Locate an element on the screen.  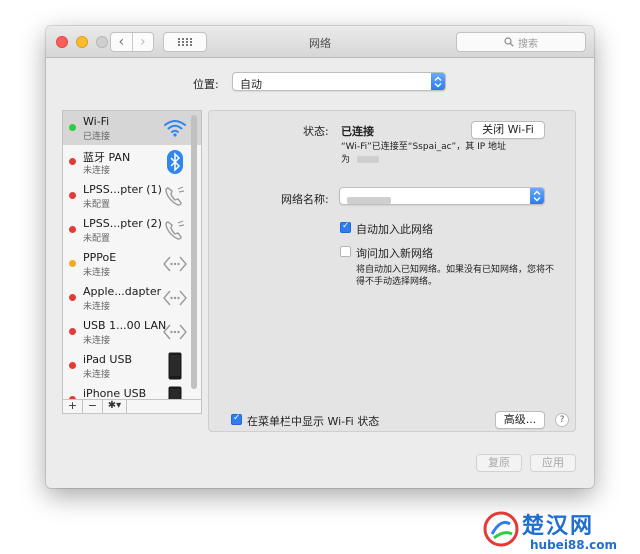
watermark: 楚汉网 hubei88.com is located at coordinates (560, 531).